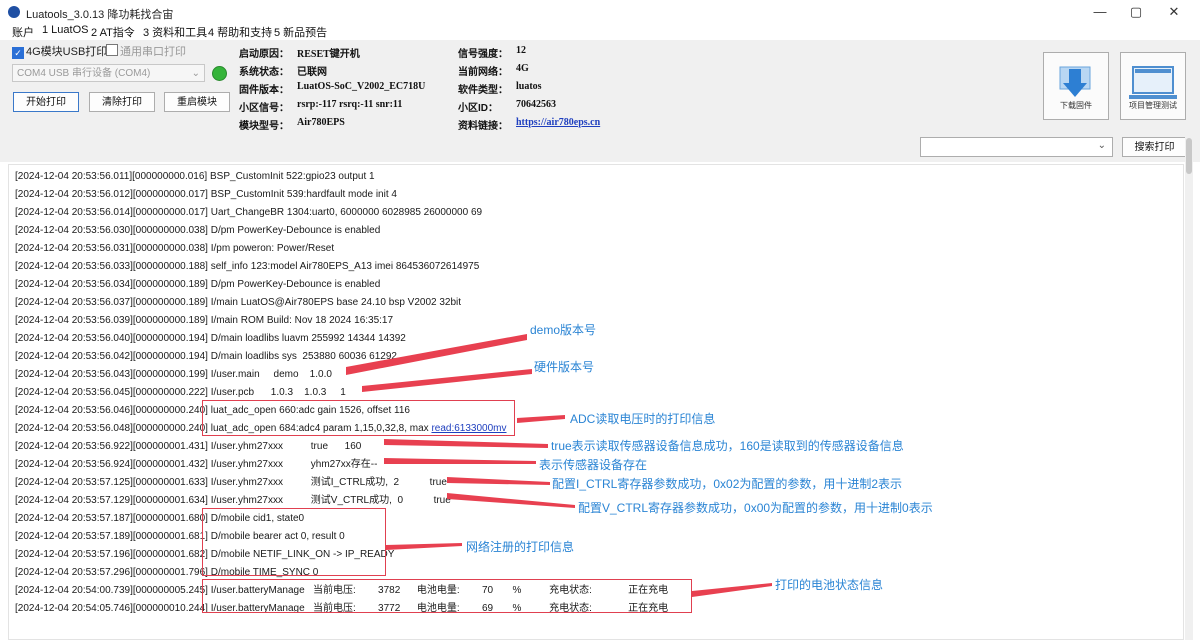 This screenshot has width=1200, height=644. Describe the element at coordinates (498, 481) in the screenshot. I see `arrow-ictrl` at that location.